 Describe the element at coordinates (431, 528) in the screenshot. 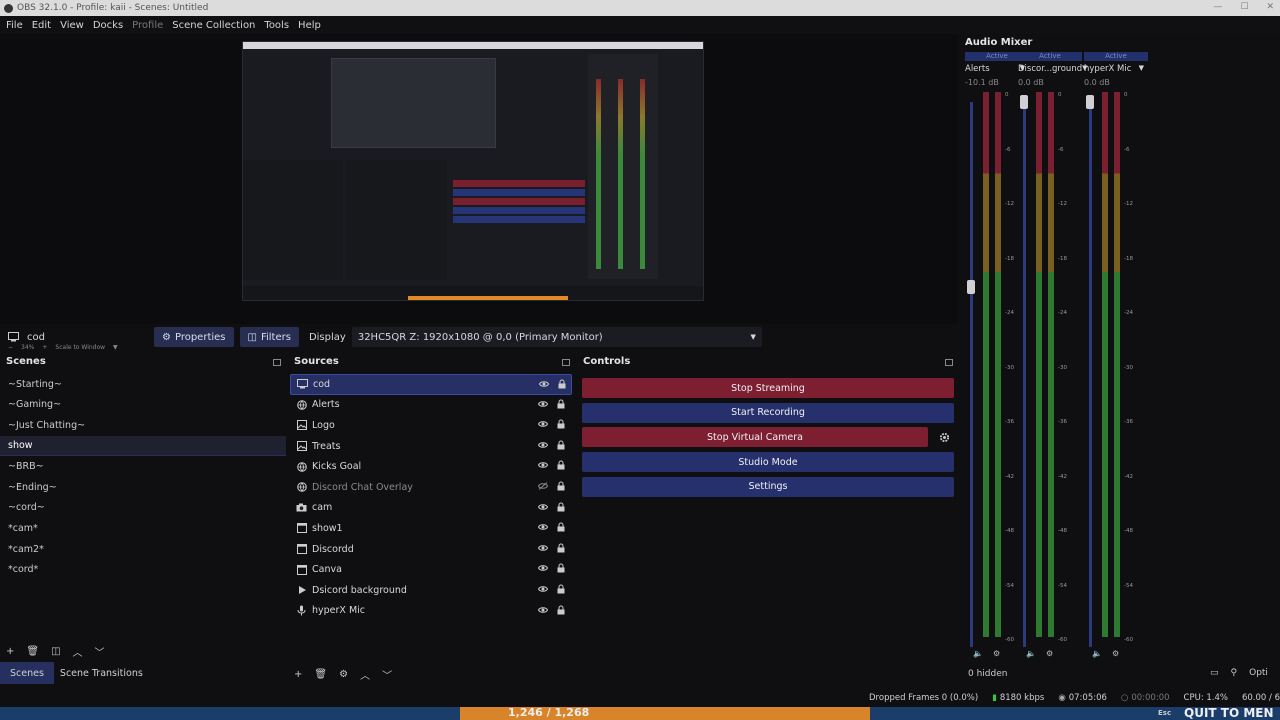

I see `source-item: show1` at that location.